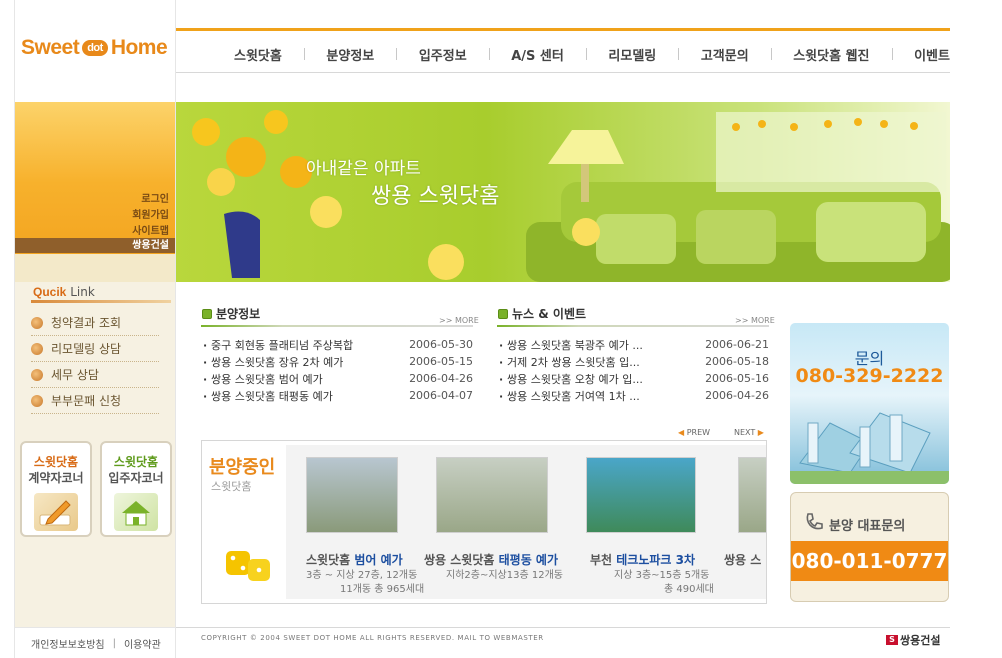  I want to click on list-item: 쌍용 스윗닷홈 태평동 예가 2006-04-07, so click(338, 395).